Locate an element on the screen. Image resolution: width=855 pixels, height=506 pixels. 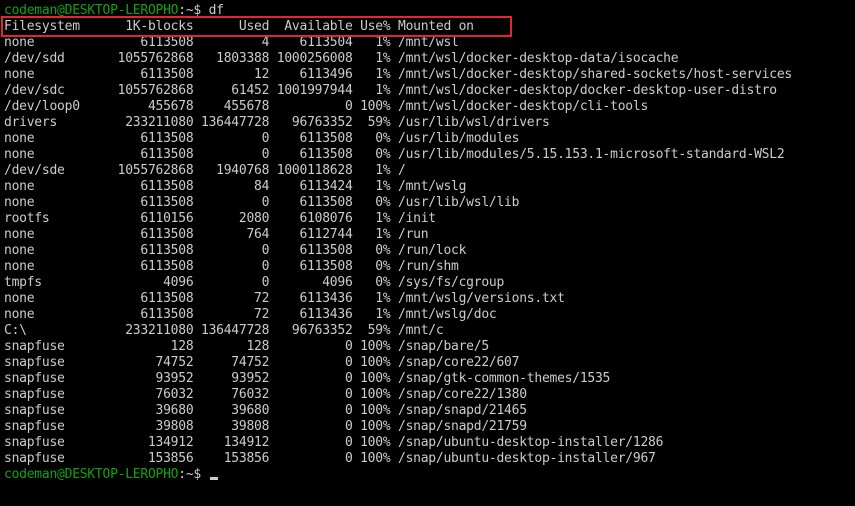
text-cursor is located at coordinates (213, 478).